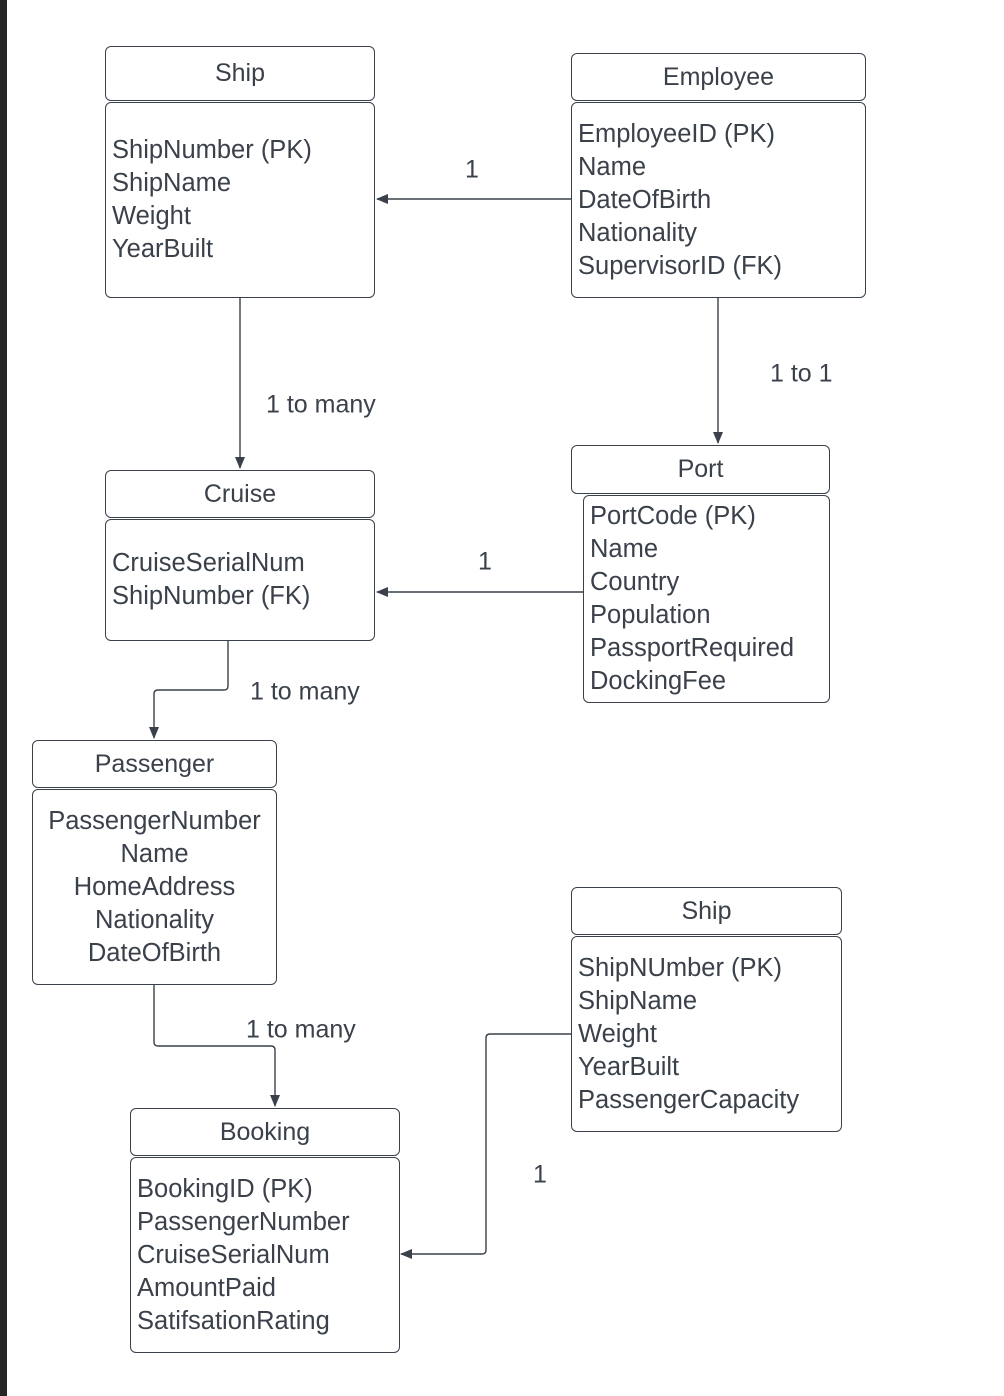 Image resolution: width=1004 pixels, height=1396 pixels. What do you see at coordinates (692, 648) in the screenshot?
I see `entity-attribute: PassportRequired` at bounding box center [692, 648].